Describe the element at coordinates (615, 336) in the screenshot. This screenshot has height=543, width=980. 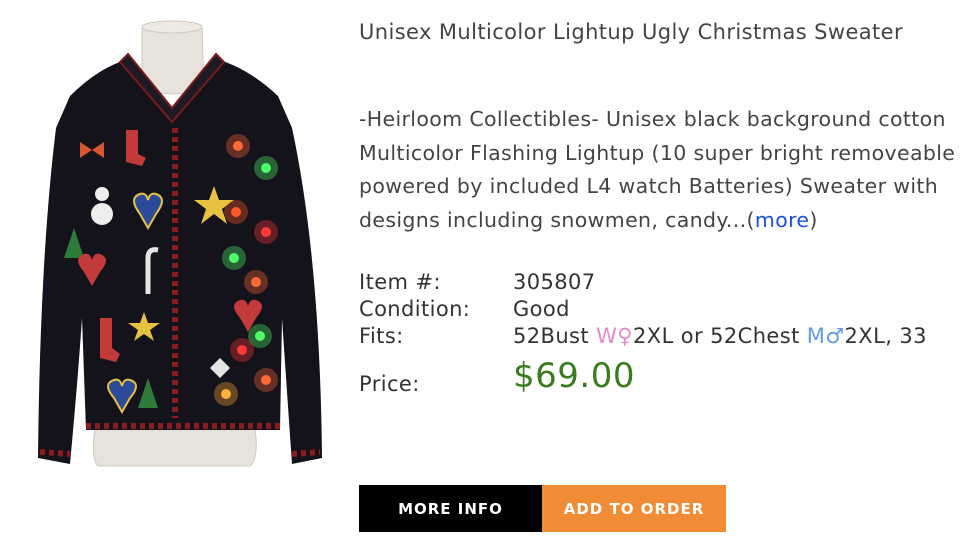
I see `women-fit-icon: W♀` at that location.